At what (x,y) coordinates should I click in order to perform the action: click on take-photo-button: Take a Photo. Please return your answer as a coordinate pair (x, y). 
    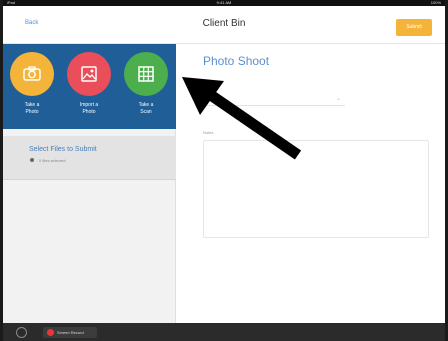
    Looking at the image, I should click on (32, 84).